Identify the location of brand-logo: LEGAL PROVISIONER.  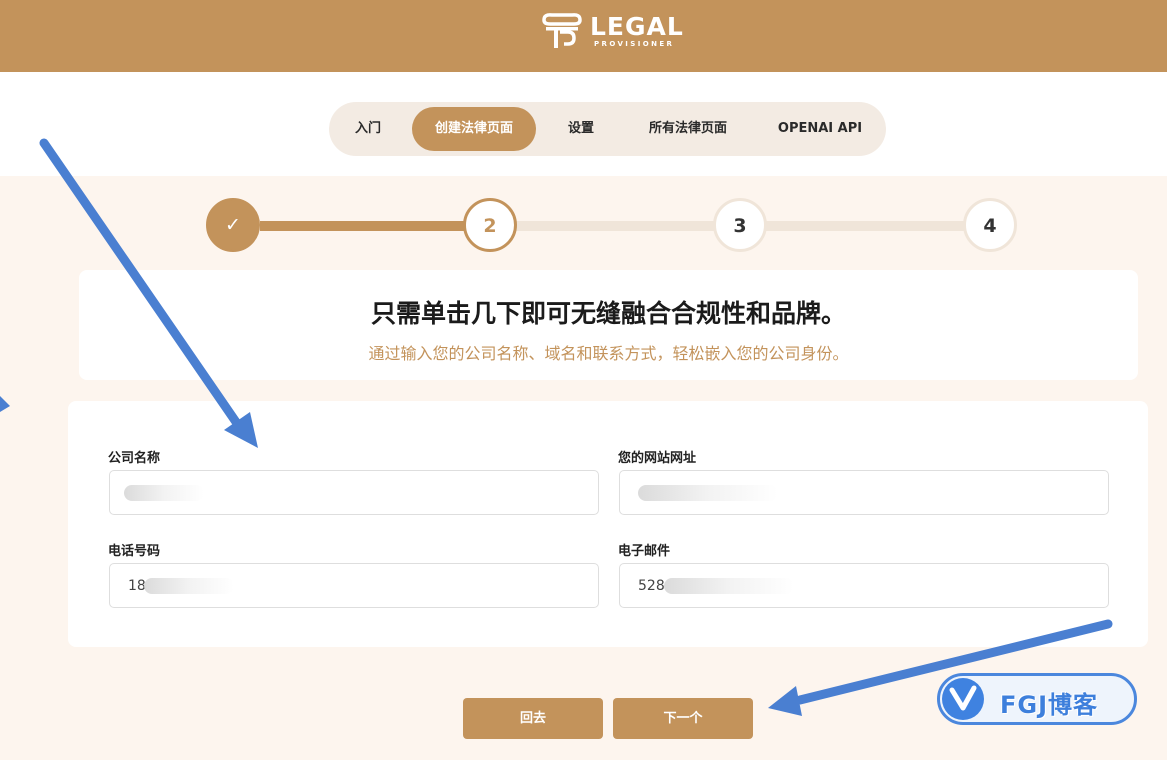
(612, 31).